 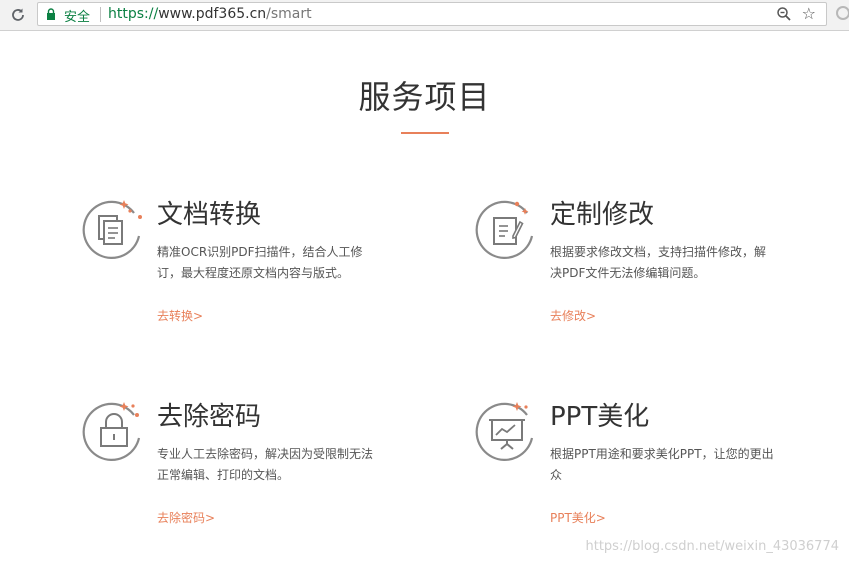 What do you see at coordinates (432, 14) in the screenshot?
I see `address-bar: 安全 https://www.pdf365.cn/smart ☆` at bounding box center [432, 14].